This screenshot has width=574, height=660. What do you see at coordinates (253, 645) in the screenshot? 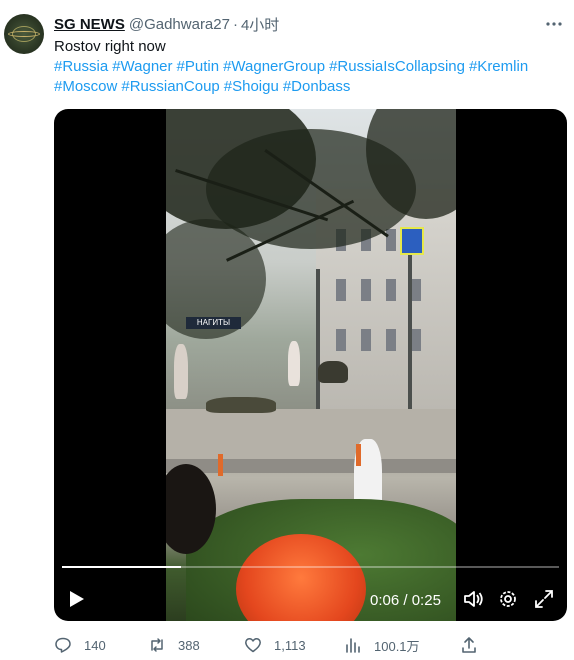
I see `like-heart-icon` at bounding box center [253, 645].